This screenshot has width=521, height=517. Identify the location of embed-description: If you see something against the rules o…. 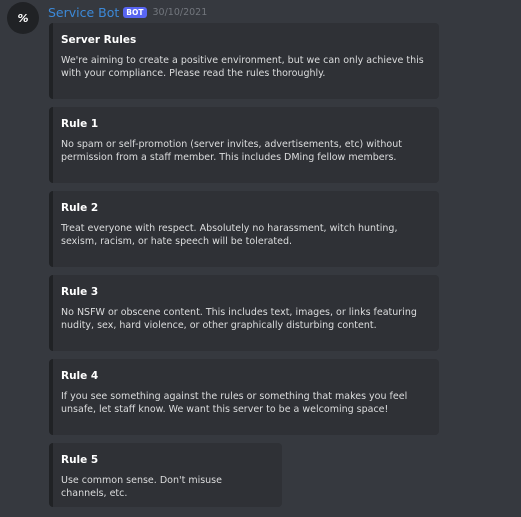
(234, 403).